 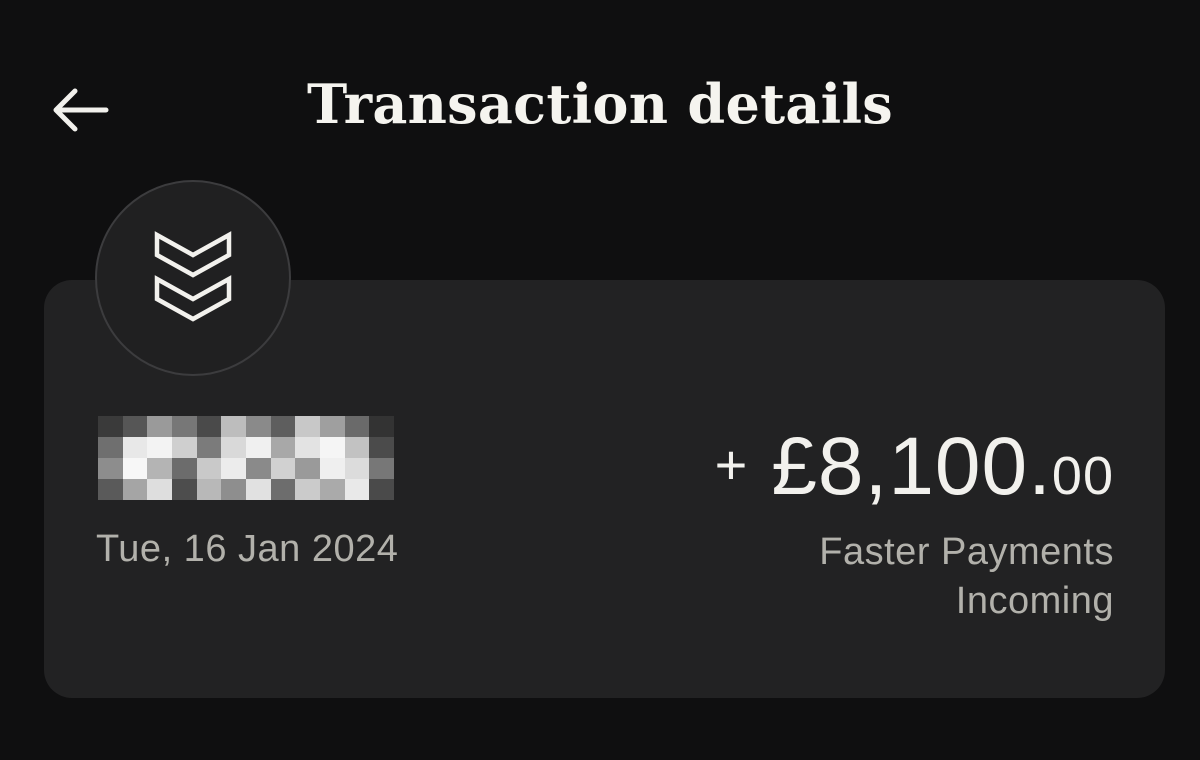 What do you see at coordinates (247, 549) in the screenshot?
I see `transaction-date: Tue, 16 Jan 2024` at bounding box center [247, 549].